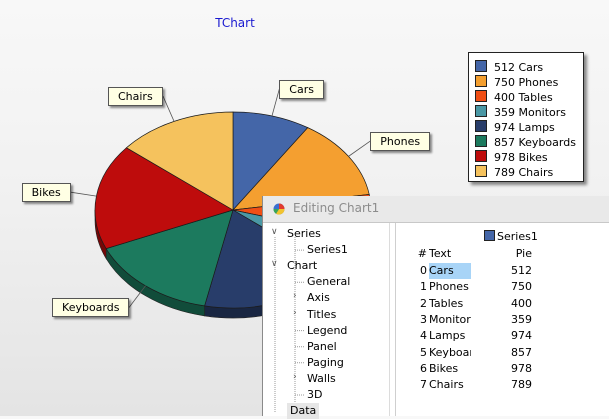  I want to click on series-color-swatch, so click(489, 235).